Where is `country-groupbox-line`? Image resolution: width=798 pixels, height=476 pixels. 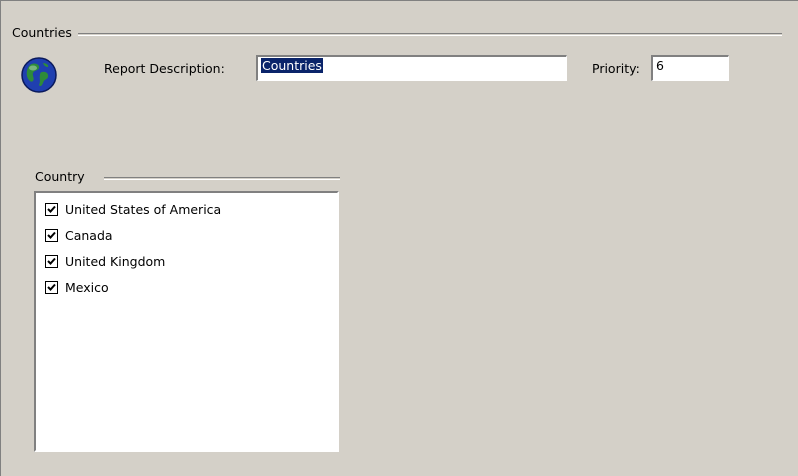 country-groupbox-line is located at coordinates (222, 178).